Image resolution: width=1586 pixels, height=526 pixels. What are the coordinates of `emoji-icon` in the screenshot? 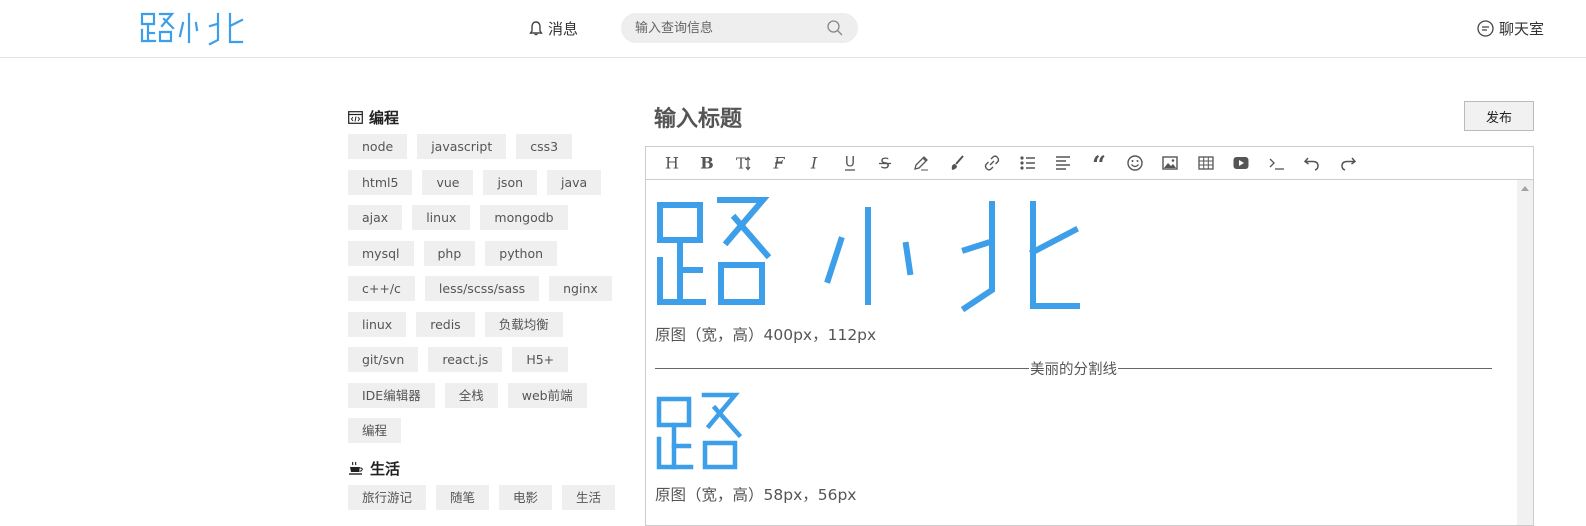 It's located at (1134, 163).